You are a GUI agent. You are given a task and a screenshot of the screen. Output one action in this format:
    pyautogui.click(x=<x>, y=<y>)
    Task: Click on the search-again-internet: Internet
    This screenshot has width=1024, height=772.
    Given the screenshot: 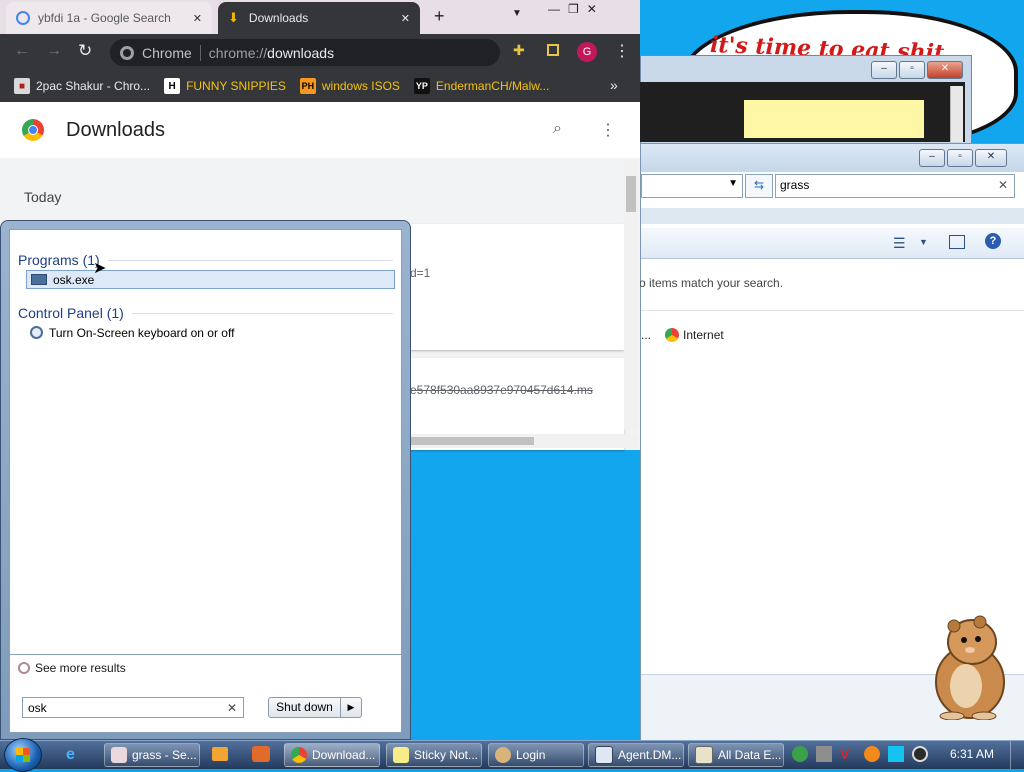 What is the action you would take?
    pyautogui.click(x=694, y=335)
    